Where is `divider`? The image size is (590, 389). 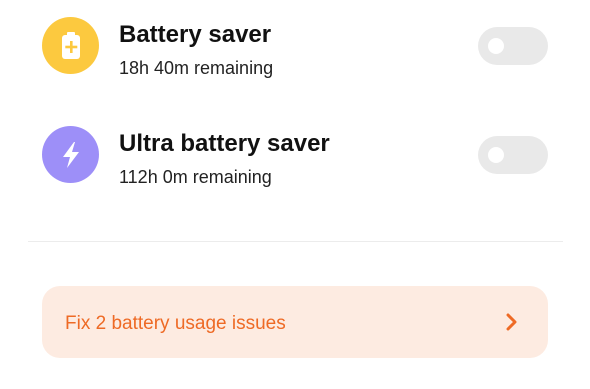 divider is located at coordinates (295, 241).